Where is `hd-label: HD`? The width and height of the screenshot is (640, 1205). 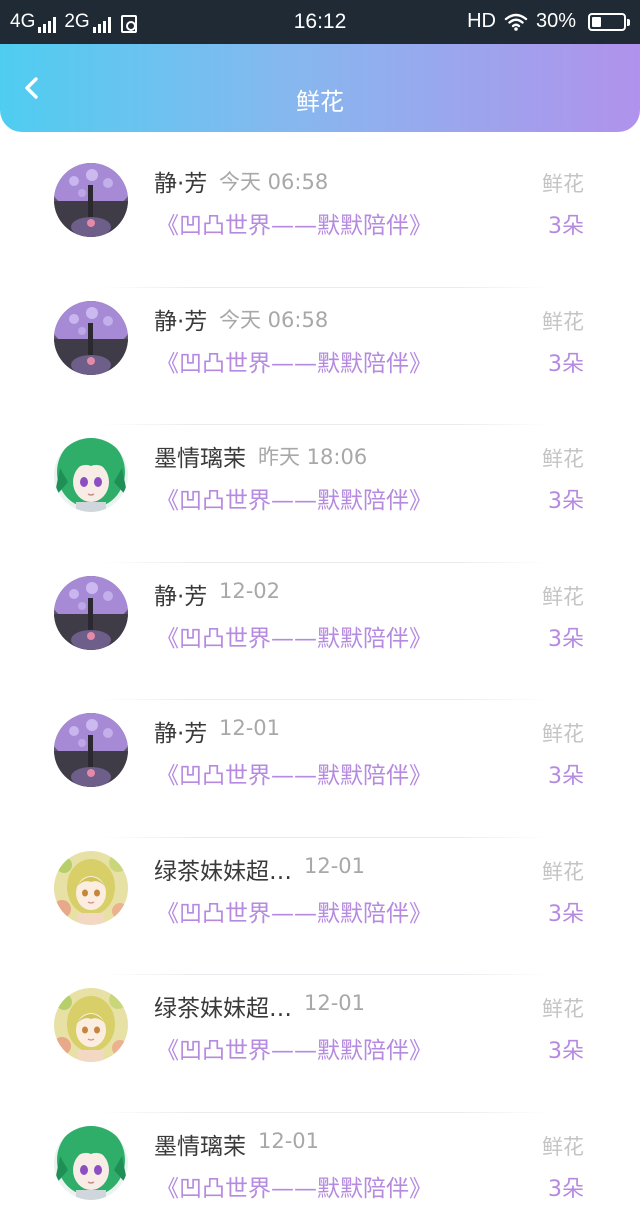 hd-label: HD is located at coordinates (481, 21).